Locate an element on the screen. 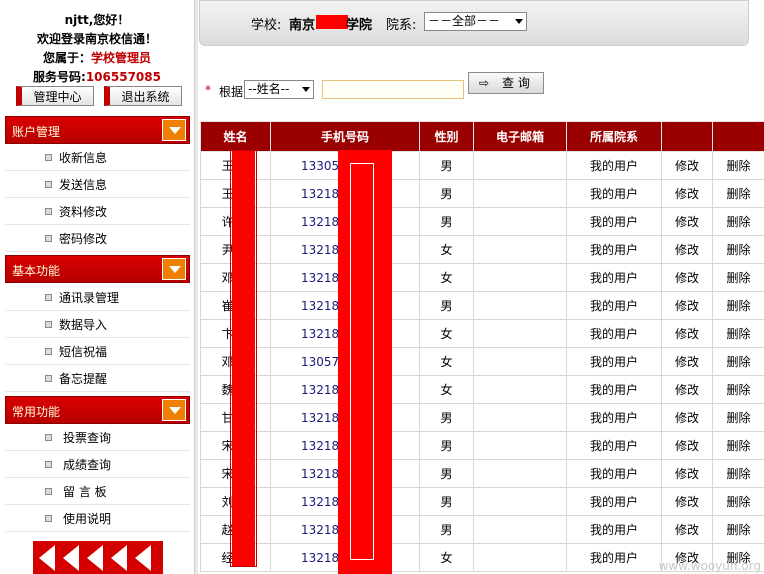  role-value: 学校管理员 is located at coordinates (121, 58).